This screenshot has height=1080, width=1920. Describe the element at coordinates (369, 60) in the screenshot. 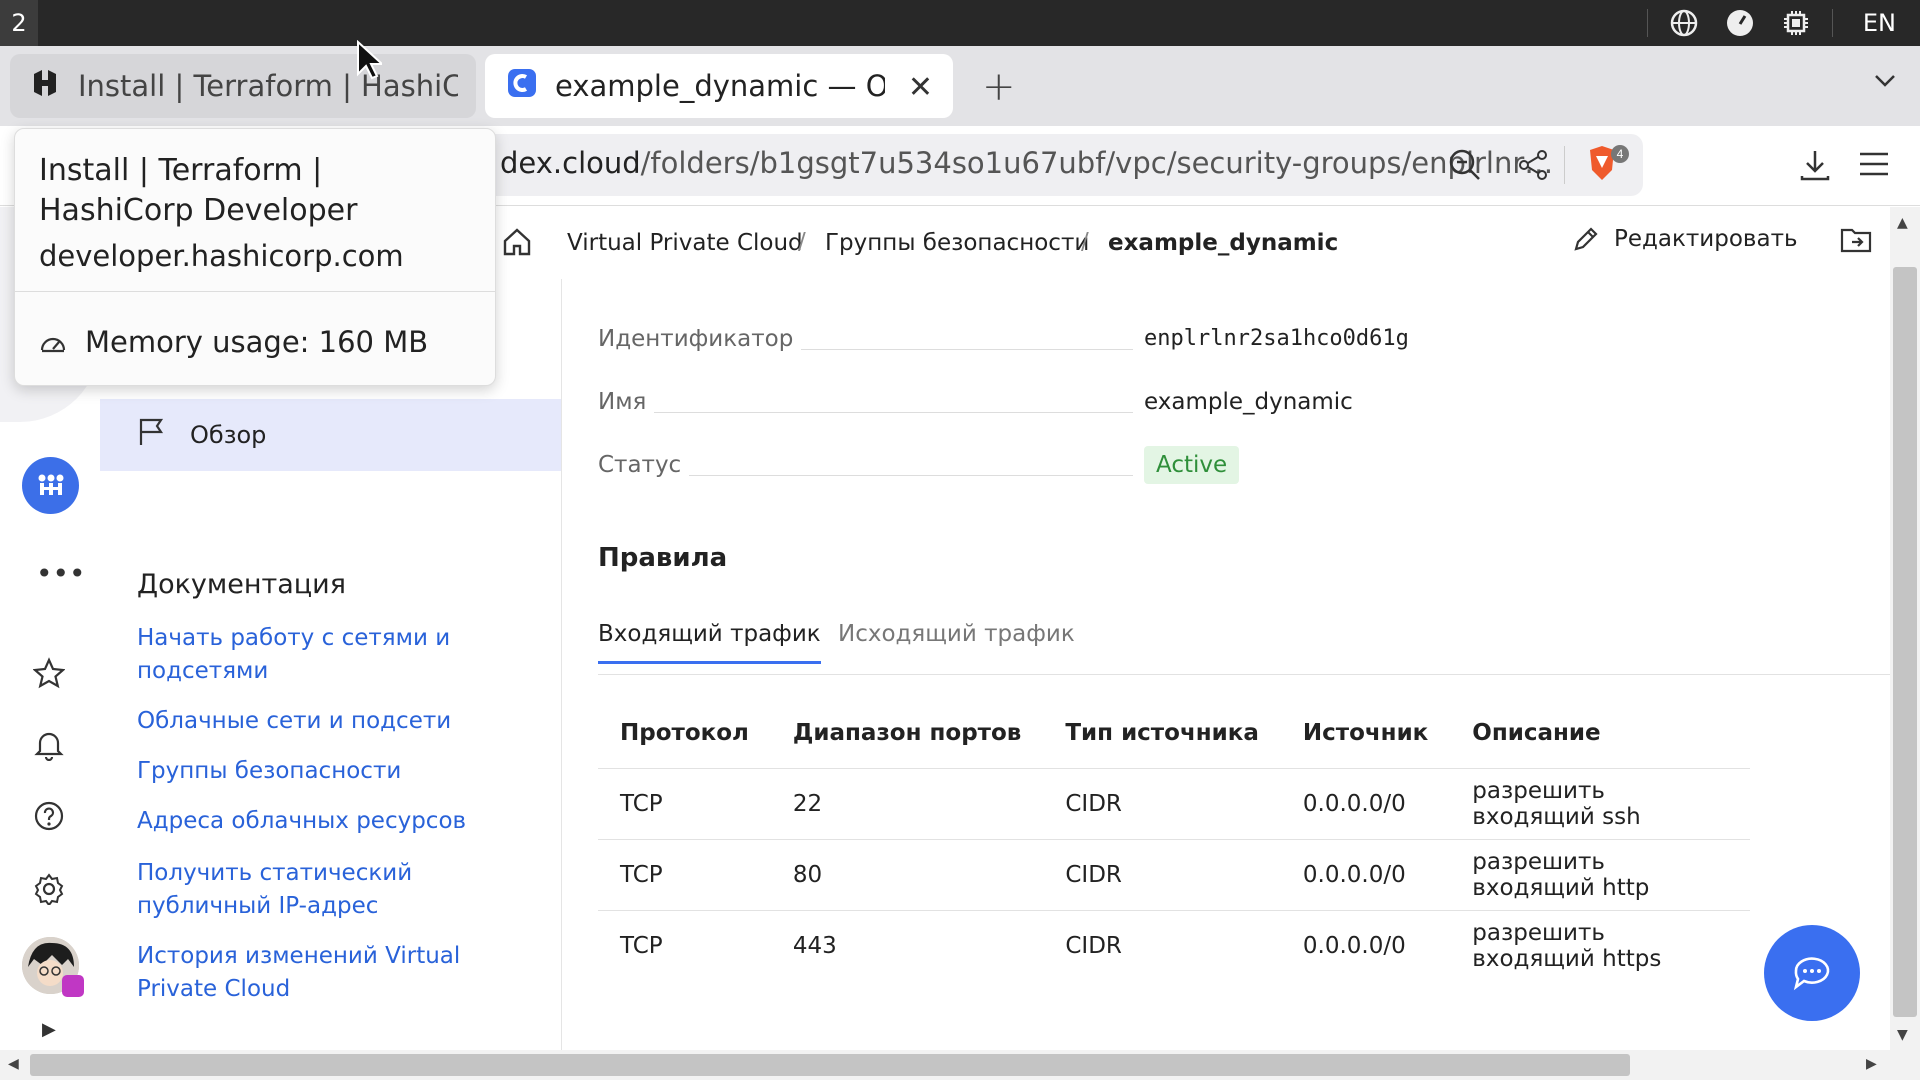

I see `mouse-cursor-icon` at that location.